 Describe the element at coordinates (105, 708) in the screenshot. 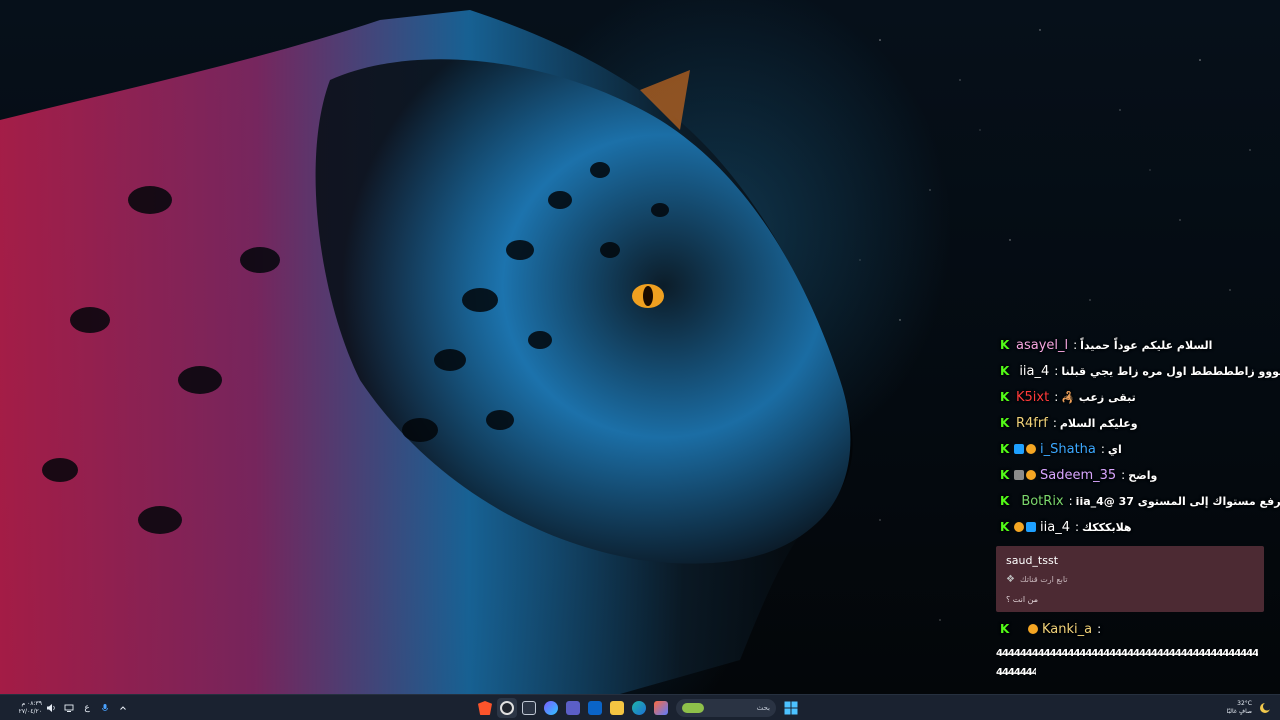

I see `microphone-icon` at that location.